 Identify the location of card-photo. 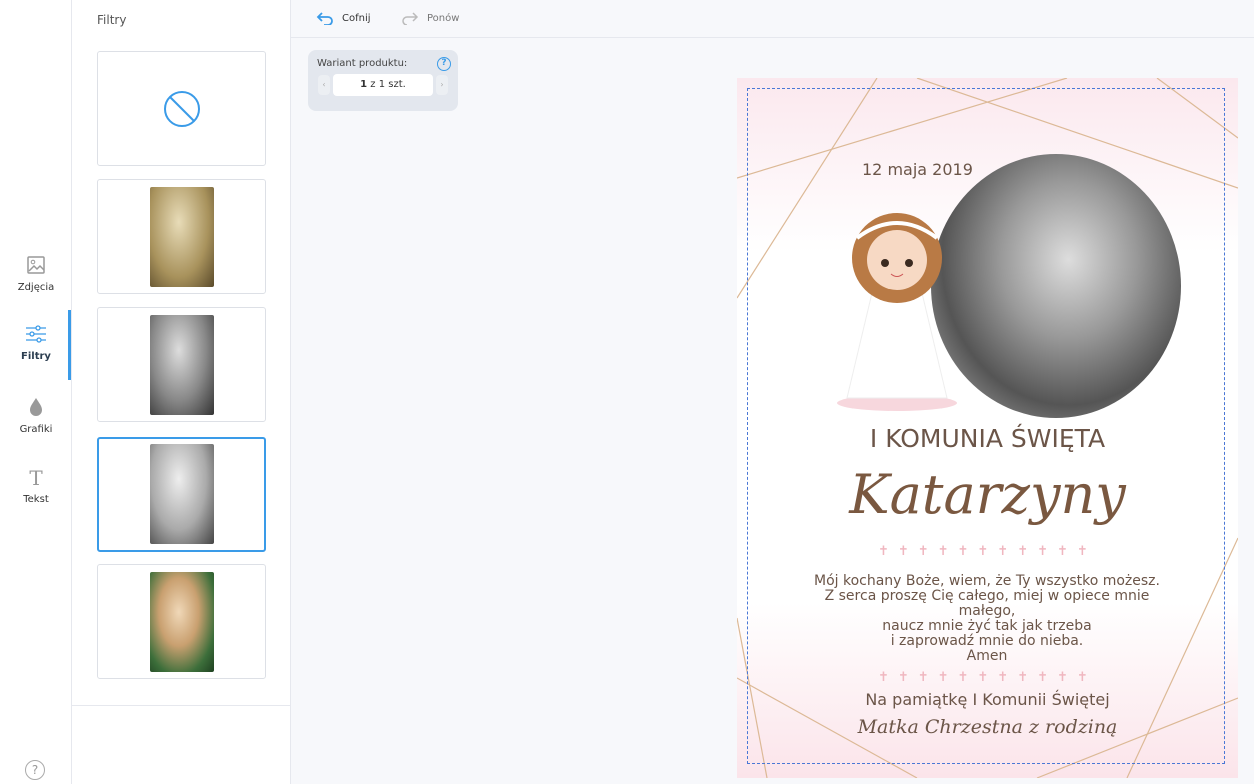
(1056, 286).